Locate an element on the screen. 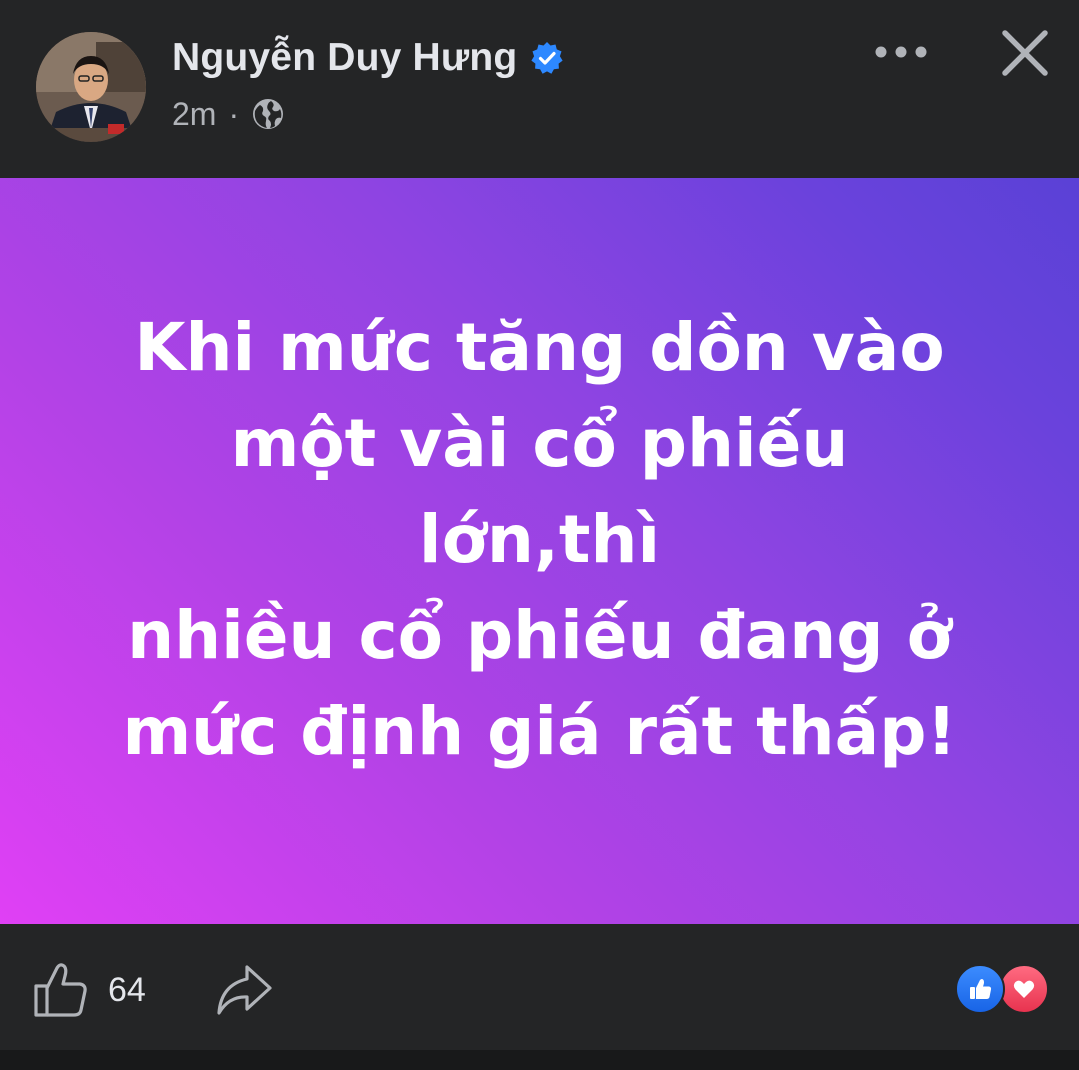 The width and height of the screenshot is (1079, 1070). reaction-summary is located at coordinates (1003, 989).